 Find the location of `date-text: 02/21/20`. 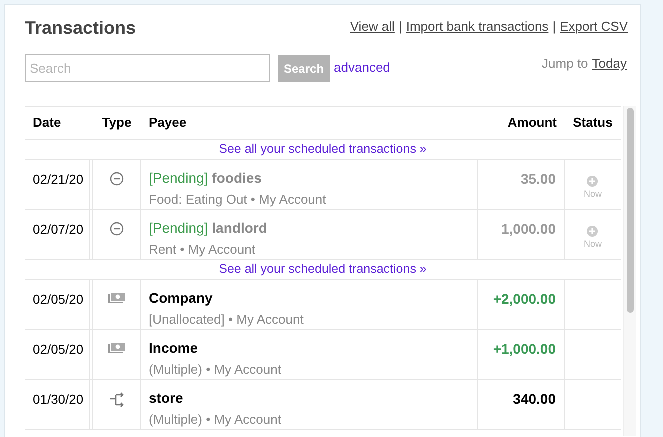

date-text: 02/21/20 is located at coordinates (58, 179).